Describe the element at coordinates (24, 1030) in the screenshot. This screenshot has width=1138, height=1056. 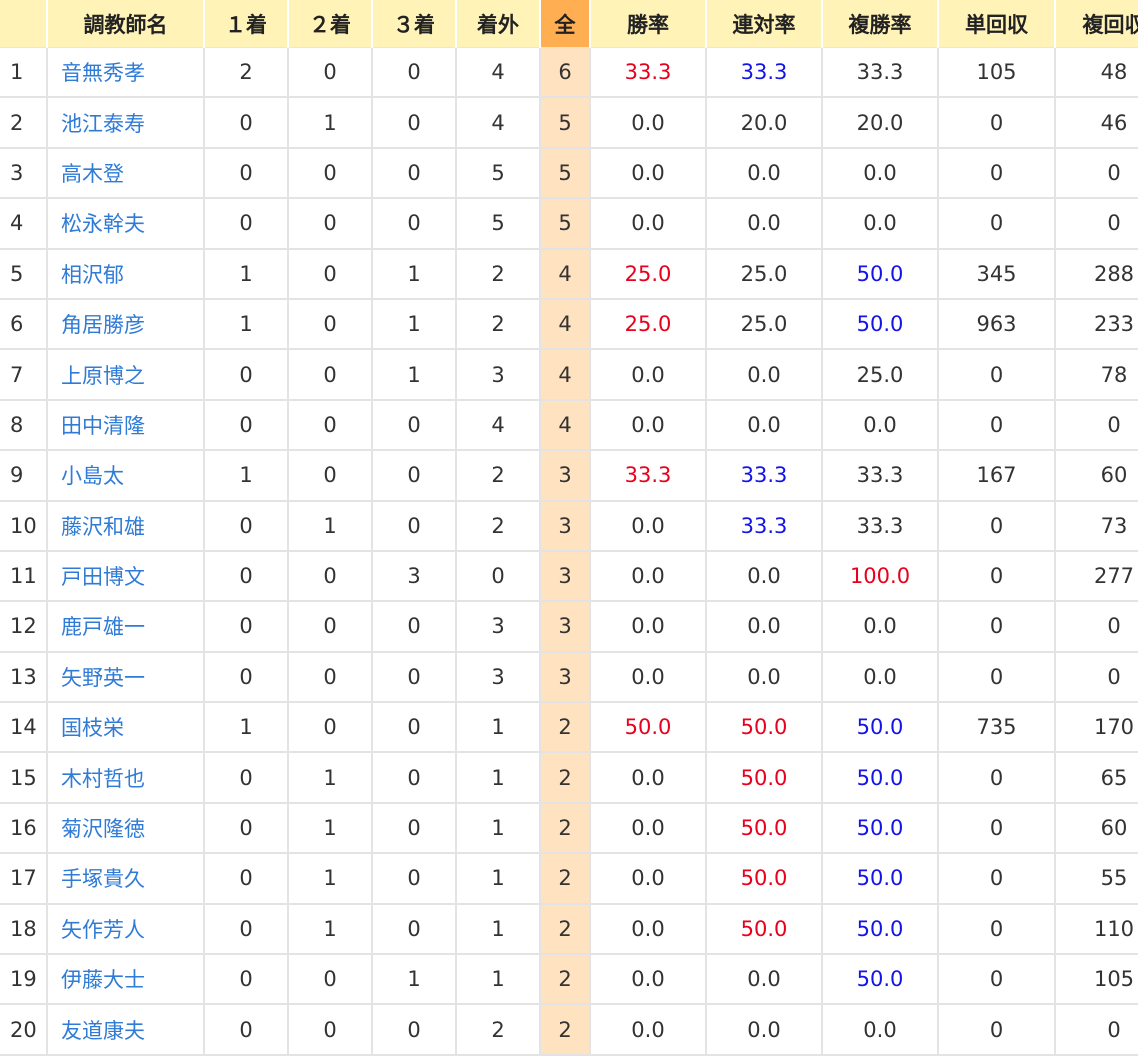
I see `rank-cell: 20` at that location.